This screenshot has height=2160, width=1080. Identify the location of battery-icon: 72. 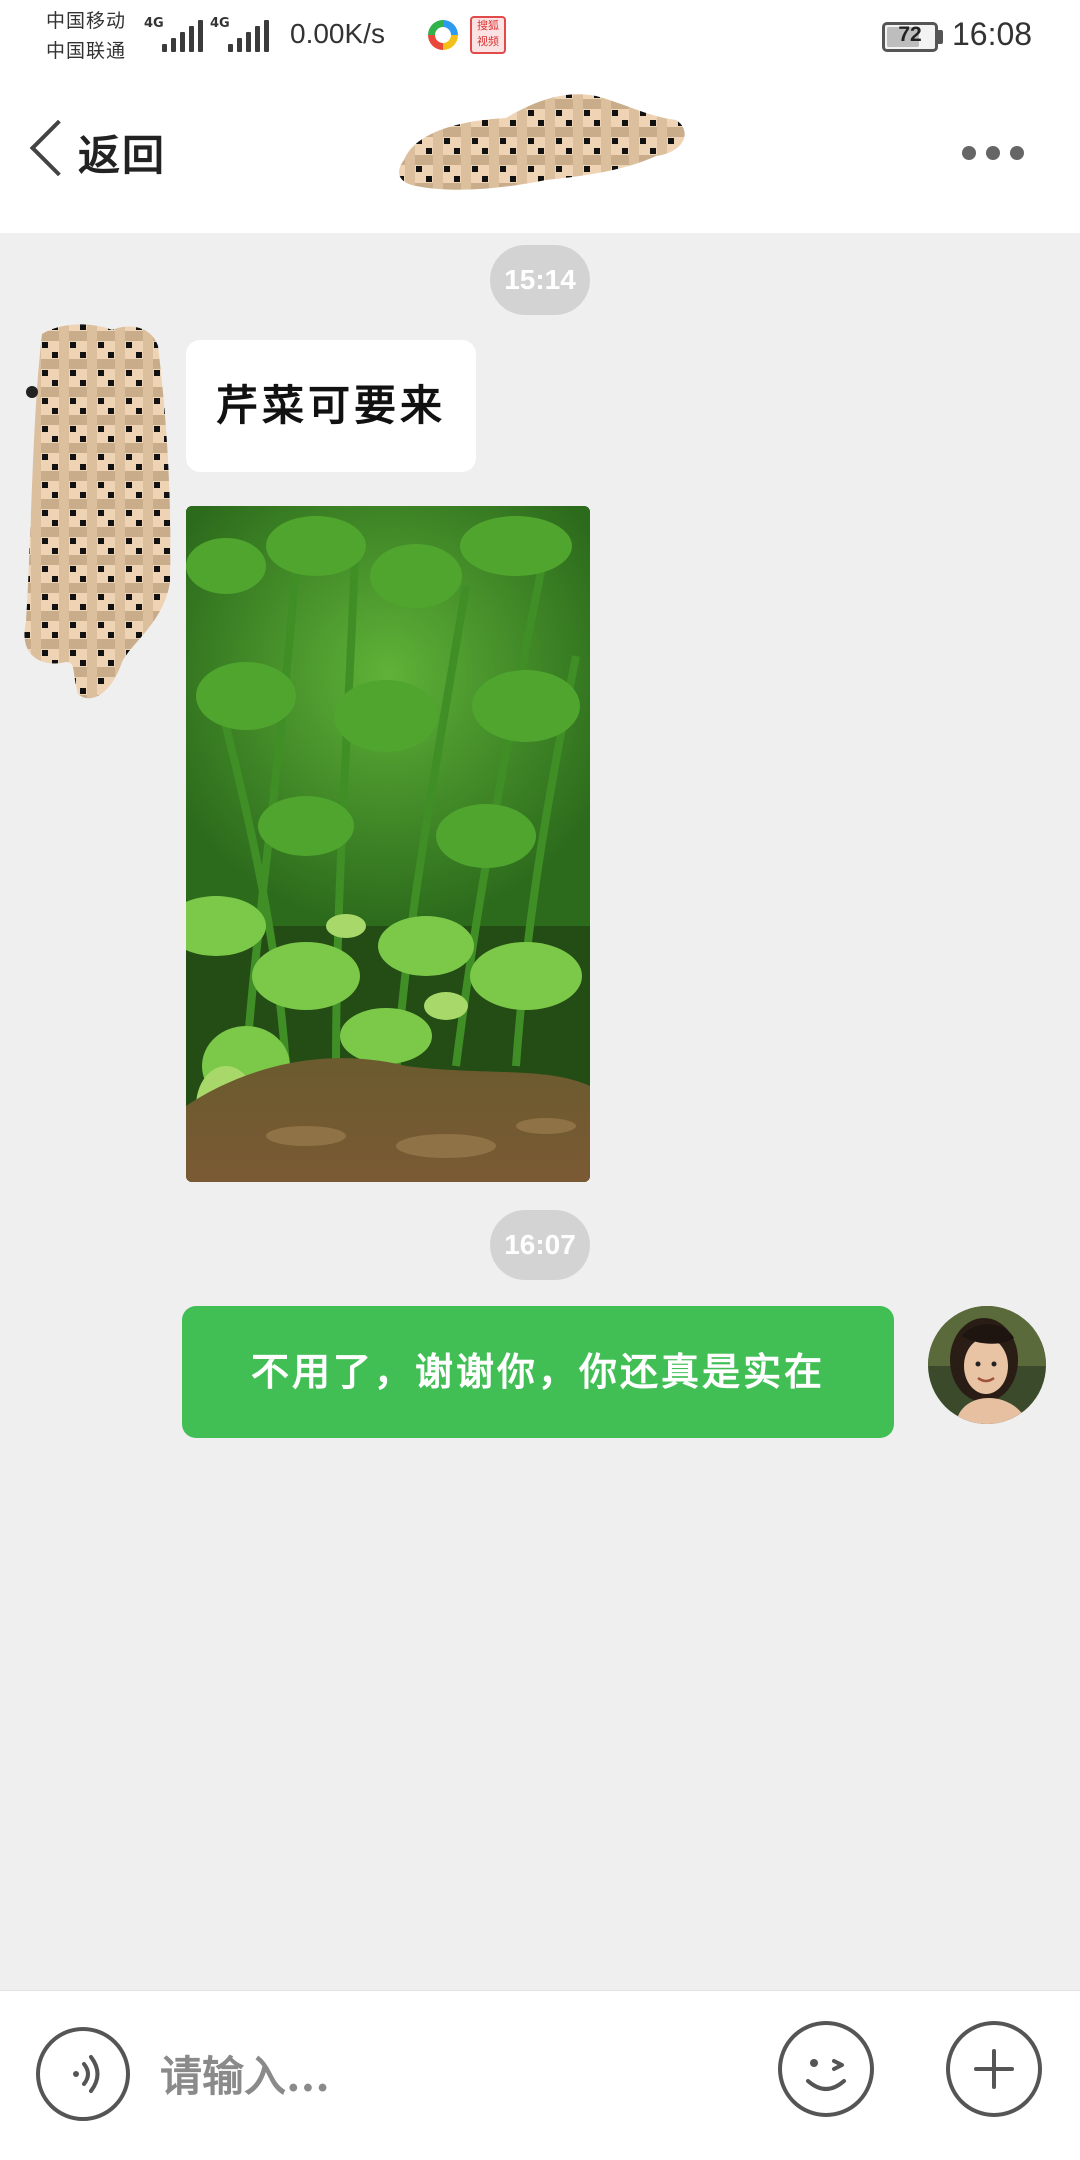
(910, 37).